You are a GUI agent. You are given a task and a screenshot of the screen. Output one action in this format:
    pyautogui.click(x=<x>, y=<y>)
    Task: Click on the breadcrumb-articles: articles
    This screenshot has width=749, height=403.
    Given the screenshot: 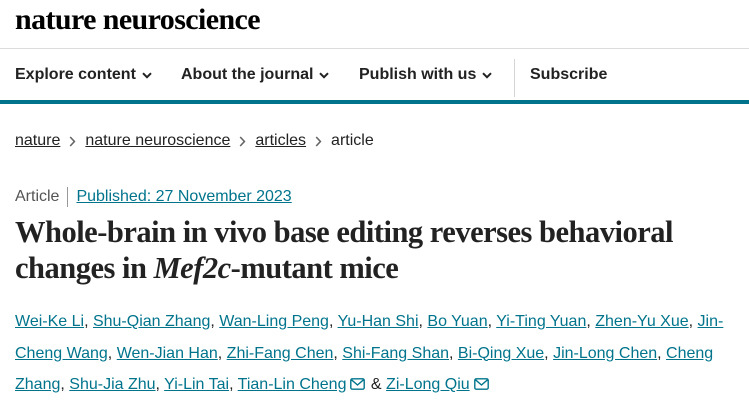 What is the action you would take?
    pyautogui.click(x=280, y=141)
    